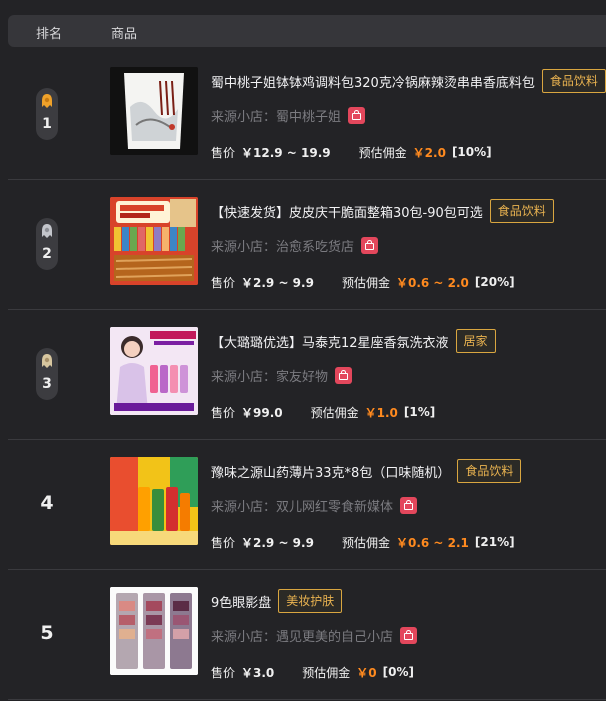 The image size is (606, 701). What do you see at coordinates (432, 282) in the screenshot?
I see `commission-value: ￥0.6 ~ 2.0` at bounding box center [432, 282].